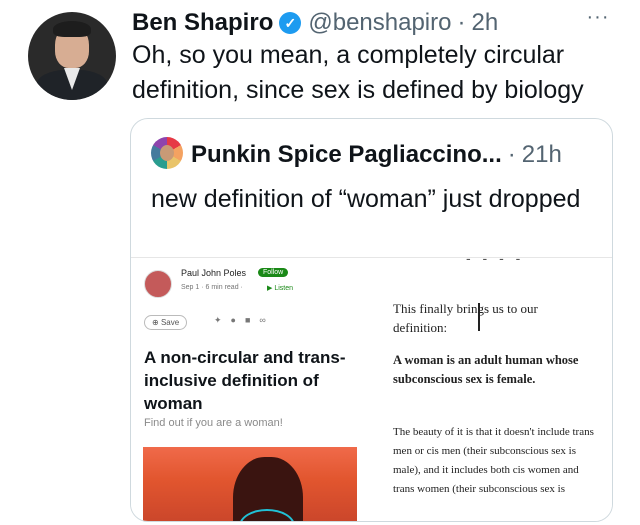 The height and width of the screenshot is (525, 640). What do you see at coordinates (267, 320) in the screenshot?
I see `link-icon: ∞` at bounding box center [267, 320].